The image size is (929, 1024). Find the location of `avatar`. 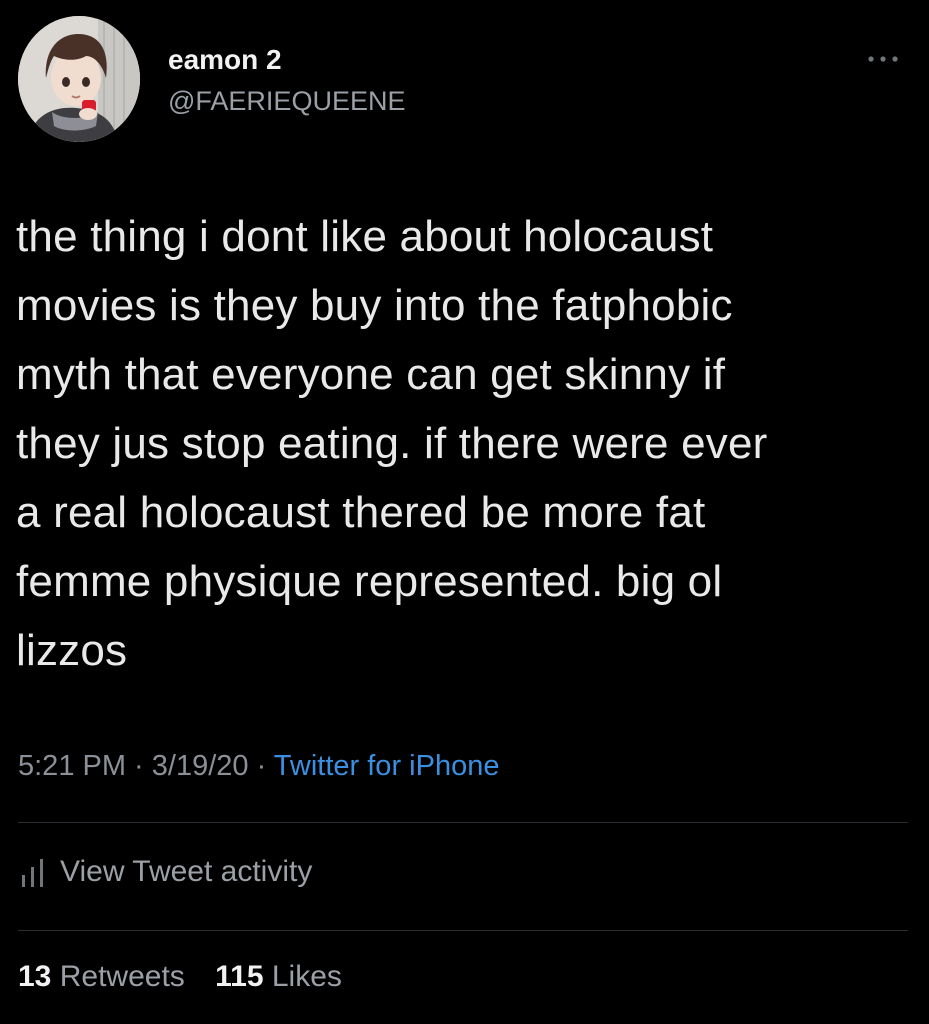

avatar is located at coordinates (79, 79).